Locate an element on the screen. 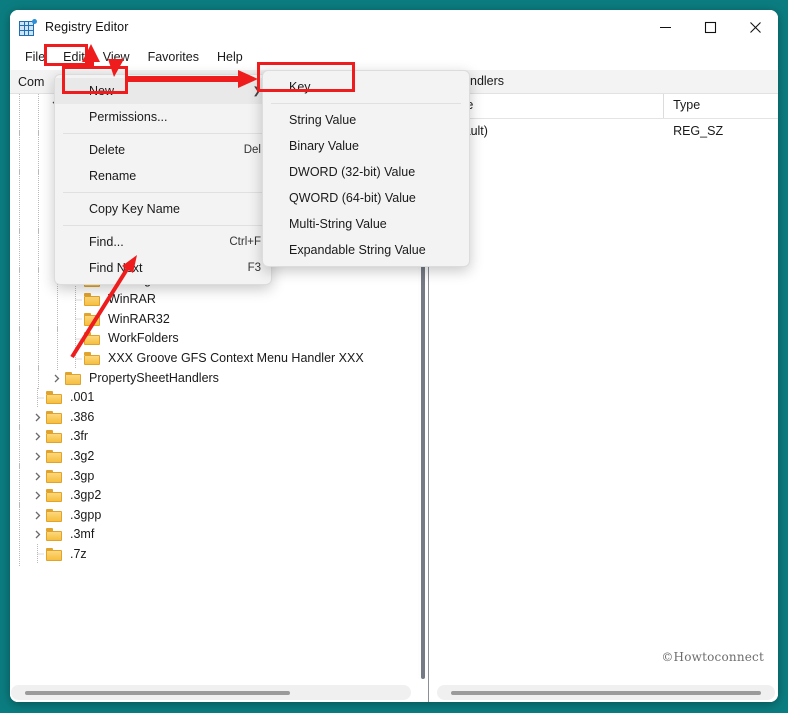 This screenshot has height=713, width=788. submenu-separator is located at coordinates (366, 103).